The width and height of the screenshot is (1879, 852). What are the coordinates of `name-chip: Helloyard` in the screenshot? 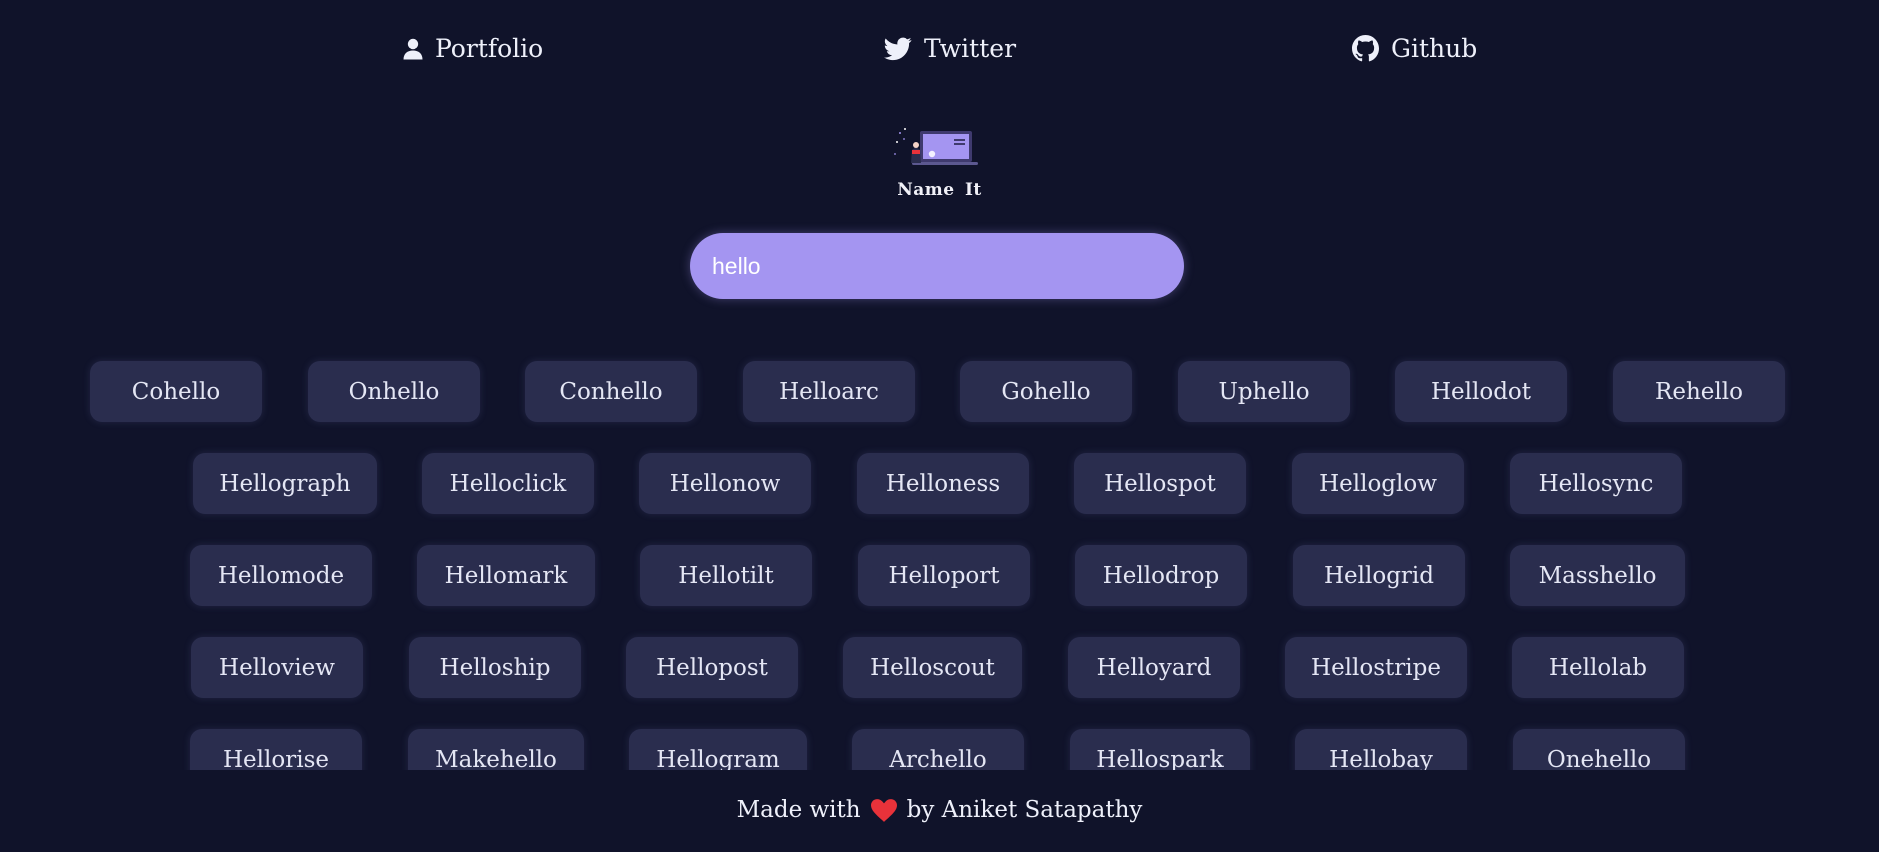 It's located at (1154, 667).